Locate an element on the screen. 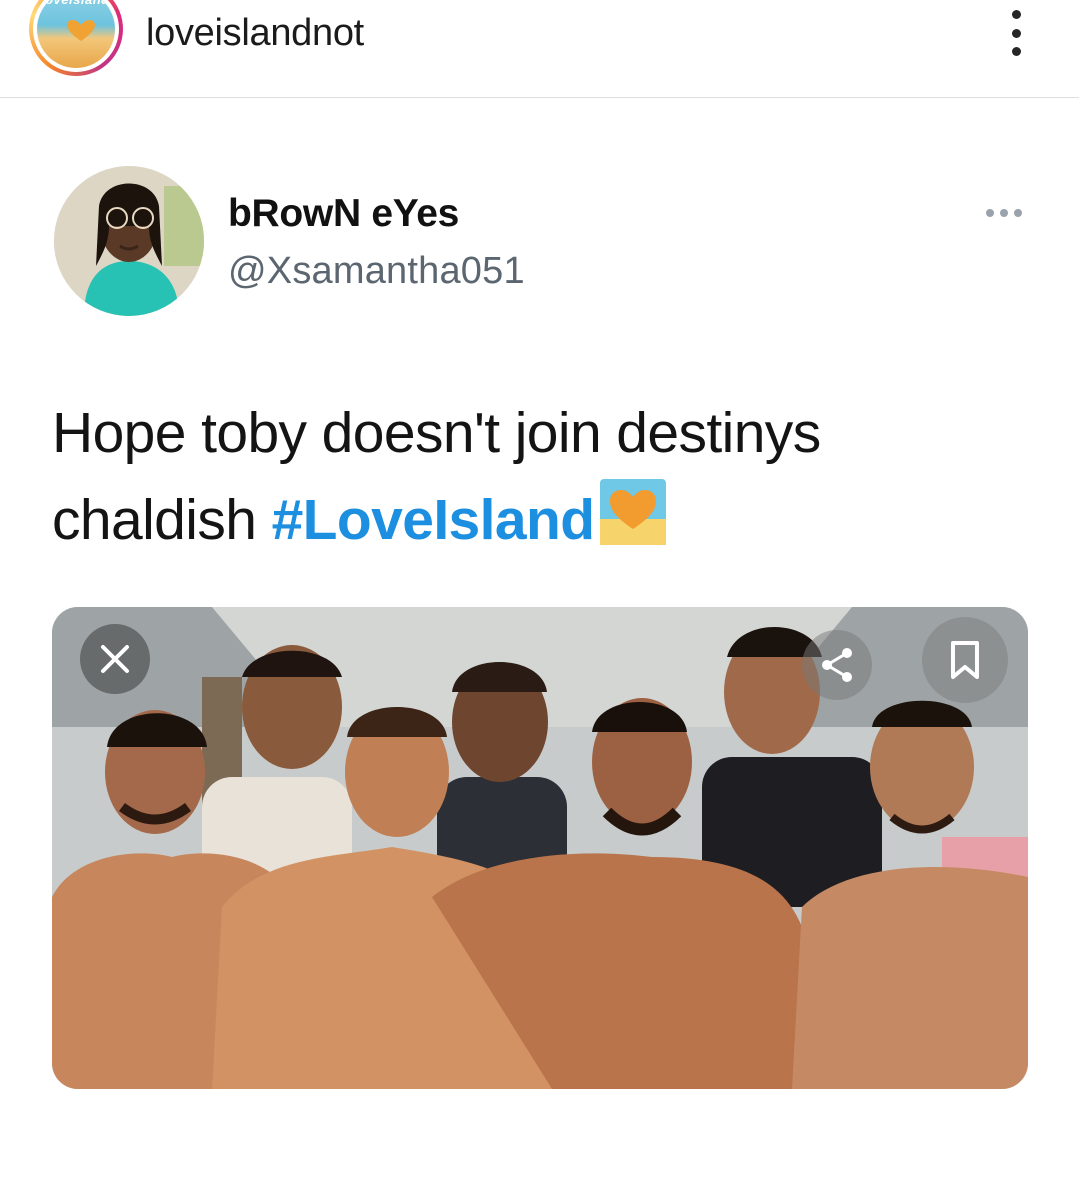 The image size is (1079, 1184). profile-avatar: loveisland is located at coordinates (76, 34).